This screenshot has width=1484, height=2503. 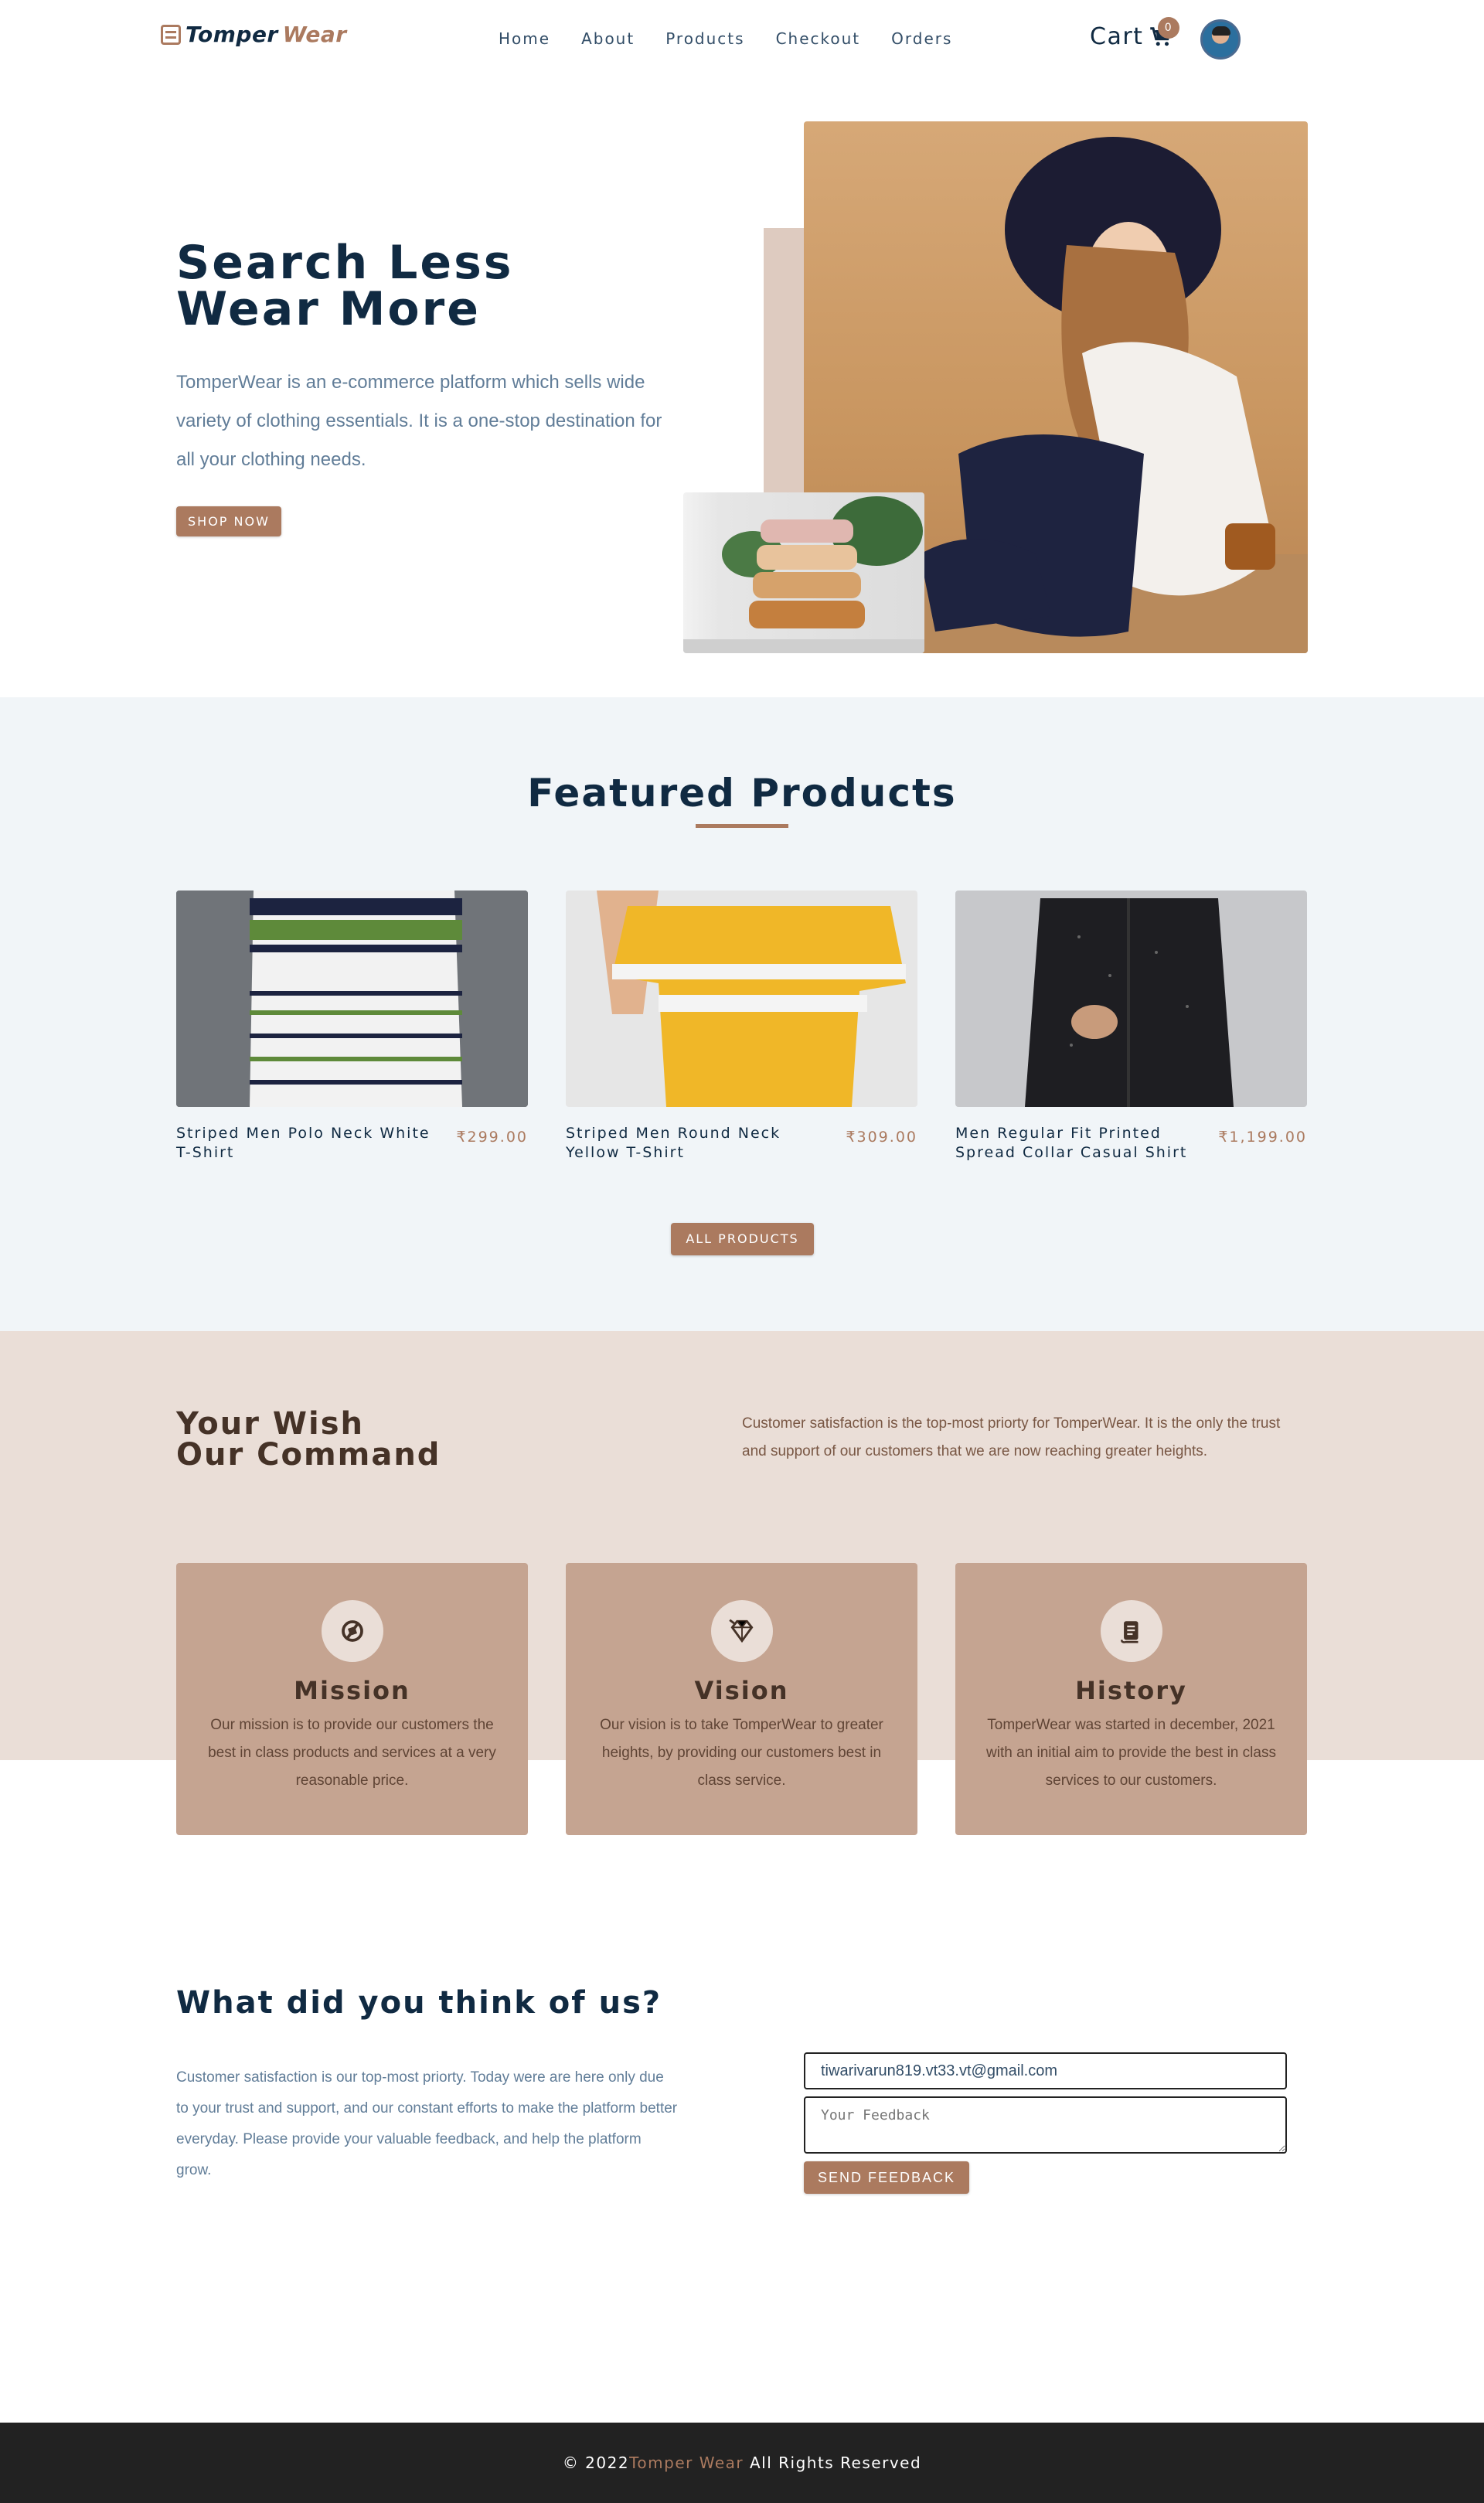 I want to click on nav-links: Home About Products Checkout Orders, so click(x=725, y=38).